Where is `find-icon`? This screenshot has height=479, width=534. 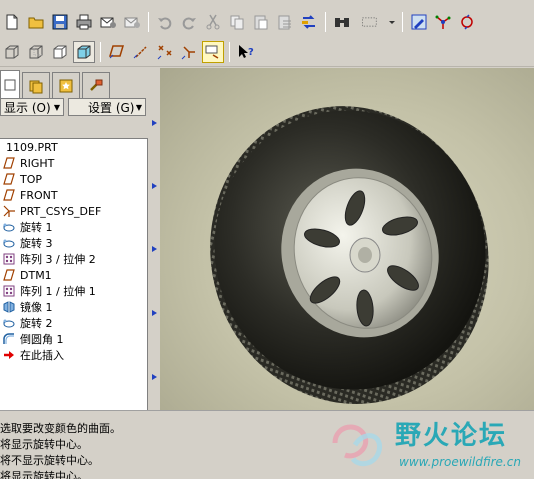 find-icon is located at coordinates (342, 22).